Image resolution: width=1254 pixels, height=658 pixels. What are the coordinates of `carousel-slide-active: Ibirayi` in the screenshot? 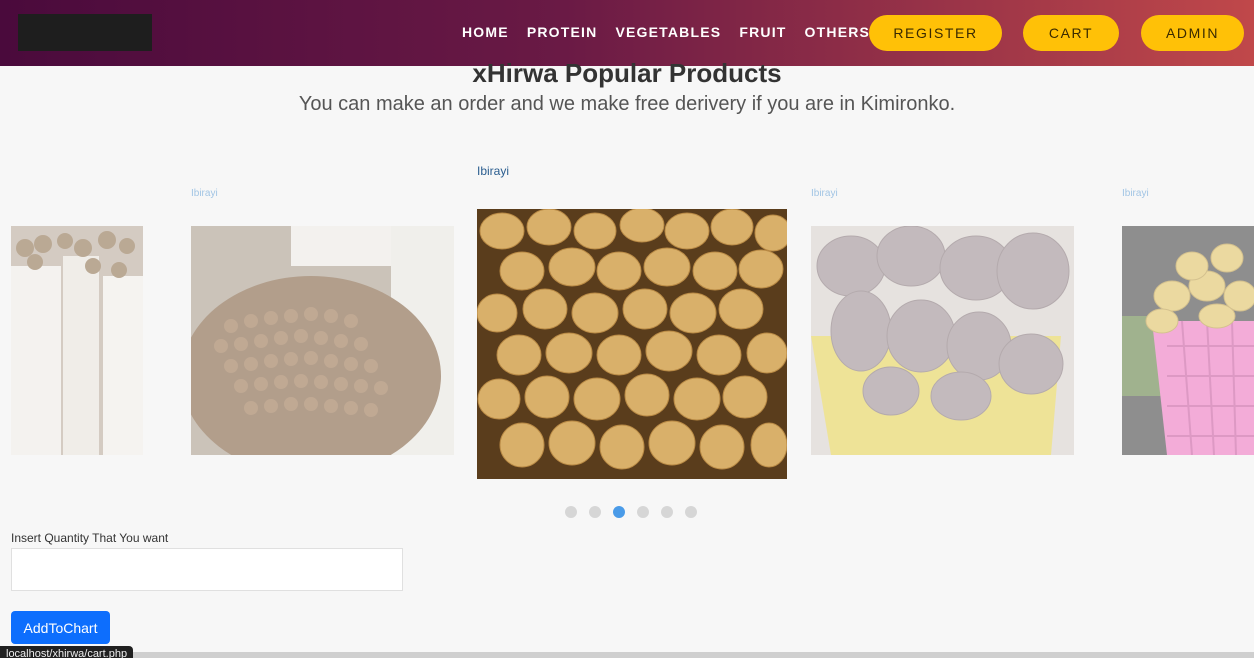 It's located at (632, 321).